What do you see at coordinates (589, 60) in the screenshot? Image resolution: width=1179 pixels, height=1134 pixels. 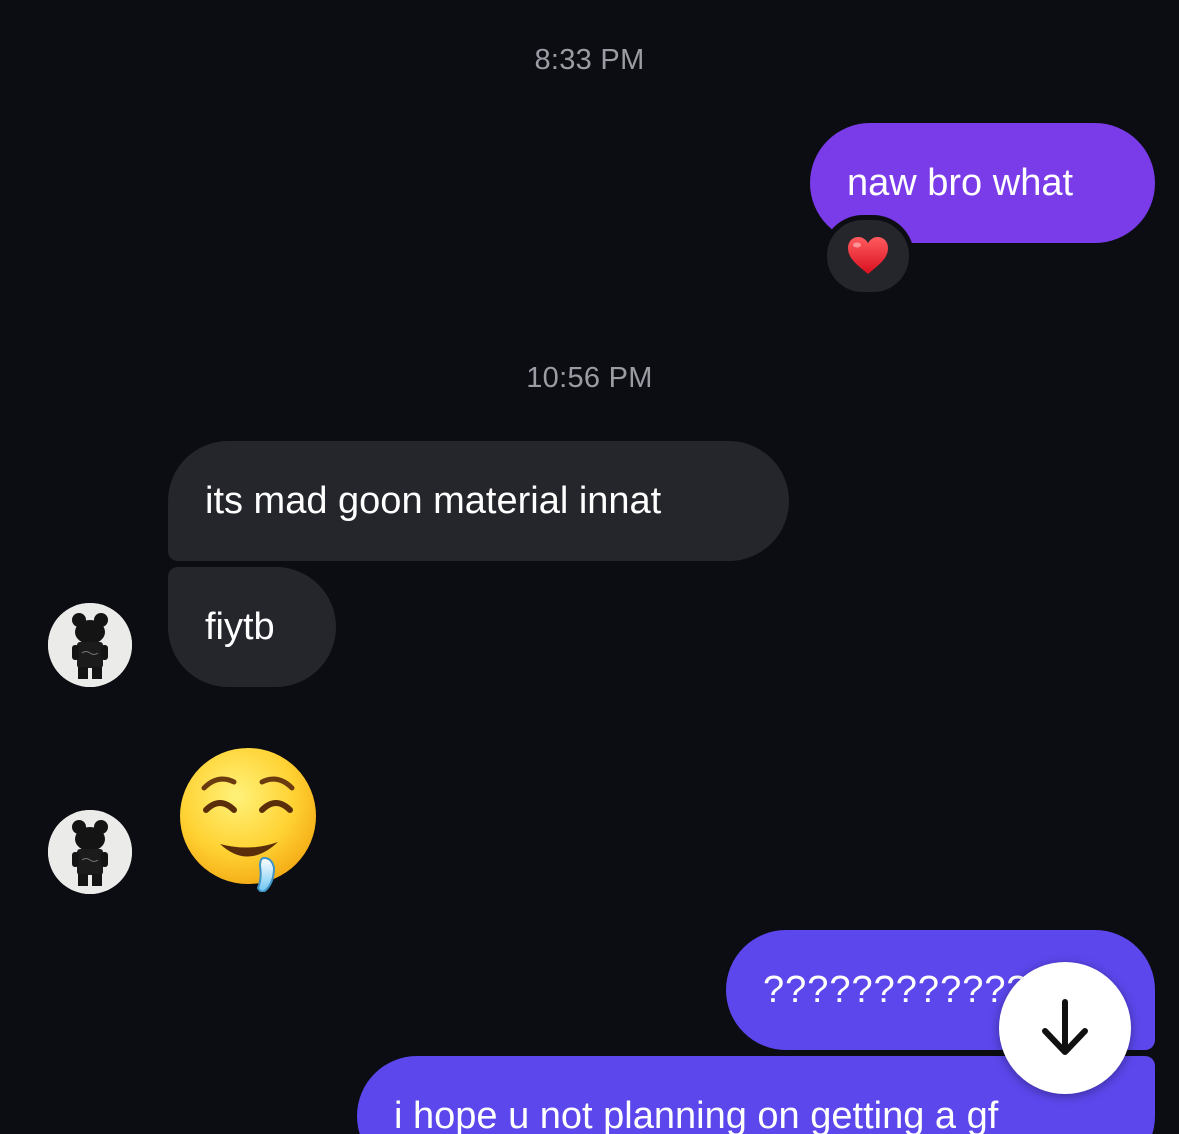 I see `timestamp: 8:33 PM` at bounding box center [589, 60].